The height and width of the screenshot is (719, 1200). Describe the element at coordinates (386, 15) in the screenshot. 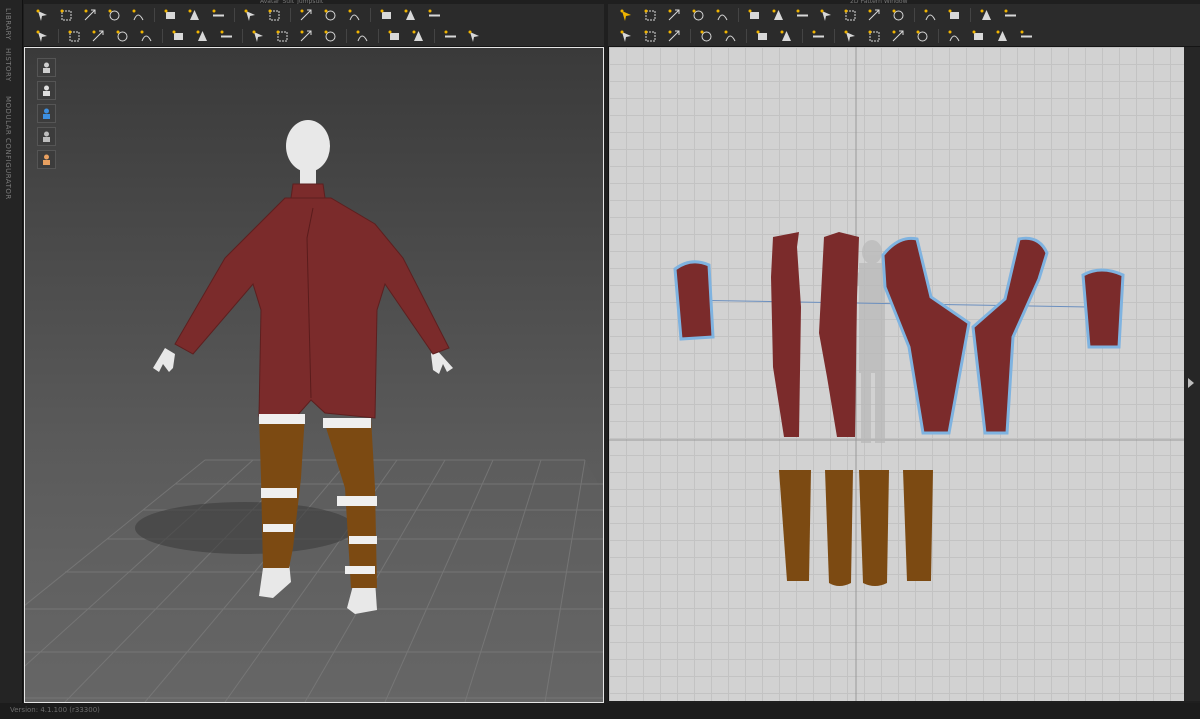

I see `curve-icon` at that location.